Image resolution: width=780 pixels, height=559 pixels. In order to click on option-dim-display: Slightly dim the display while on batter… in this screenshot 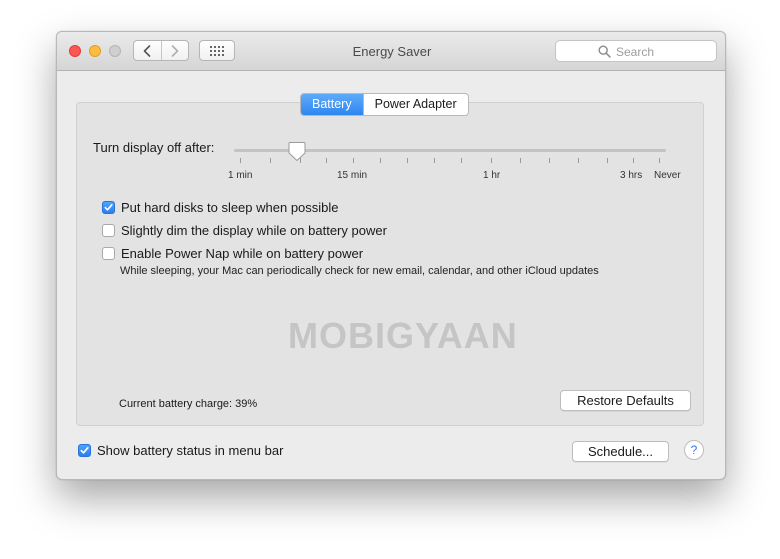, I will do `click(244, 230)`.